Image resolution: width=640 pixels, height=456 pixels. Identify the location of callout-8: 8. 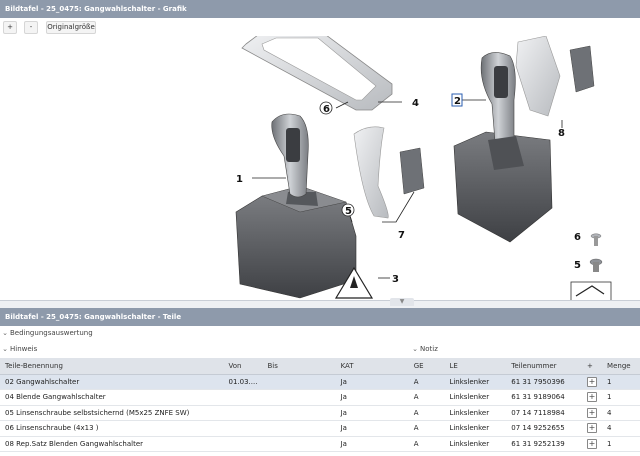
(561, 133).